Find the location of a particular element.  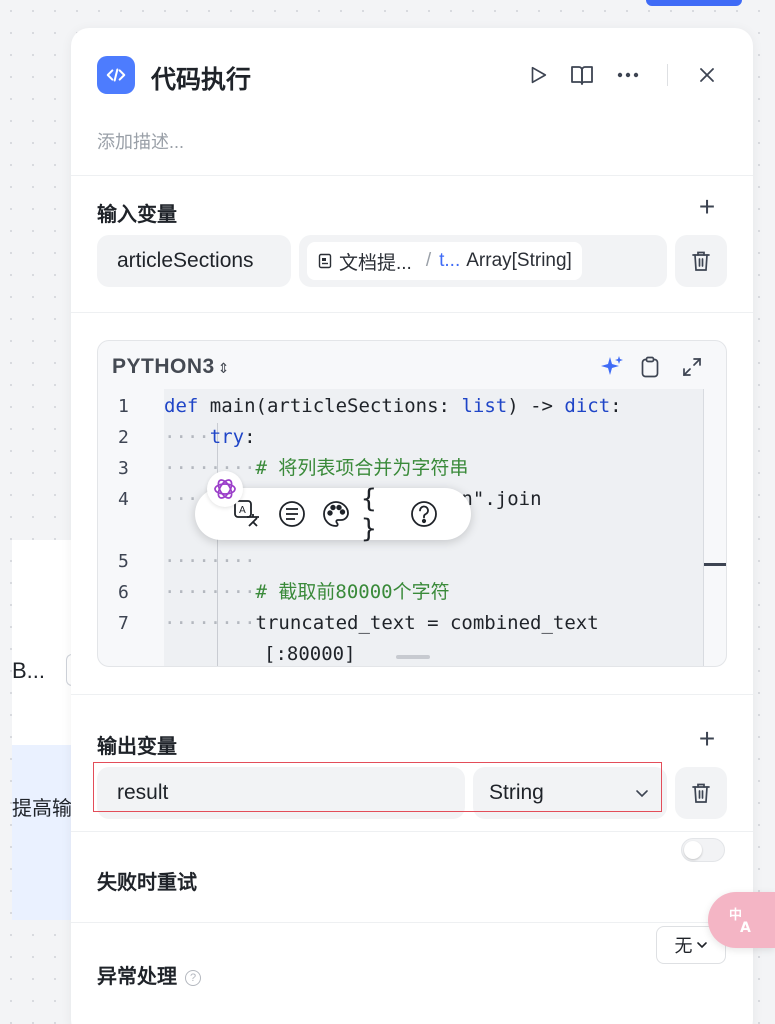

translate-icon: 中A is located at coordinates (740, 921).